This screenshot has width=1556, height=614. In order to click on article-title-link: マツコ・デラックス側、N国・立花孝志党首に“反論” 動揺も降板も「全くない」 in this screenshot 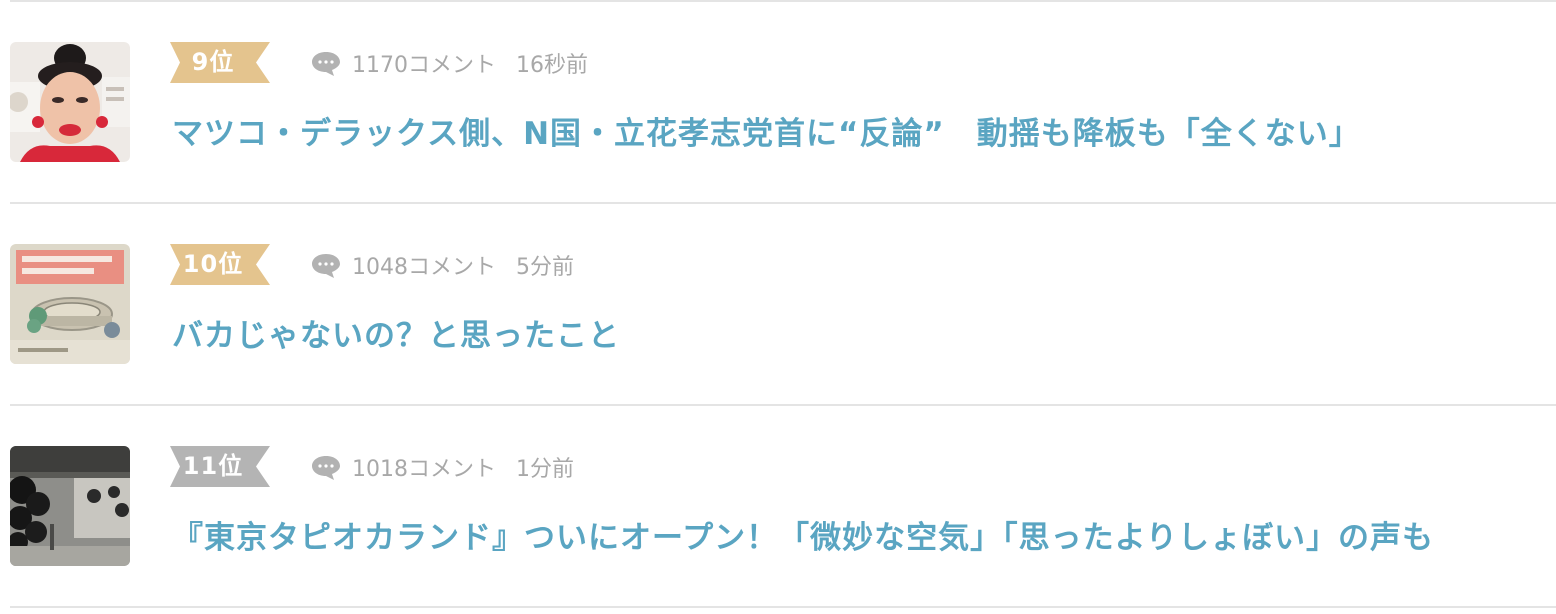, I will do `click(766, 130)`.